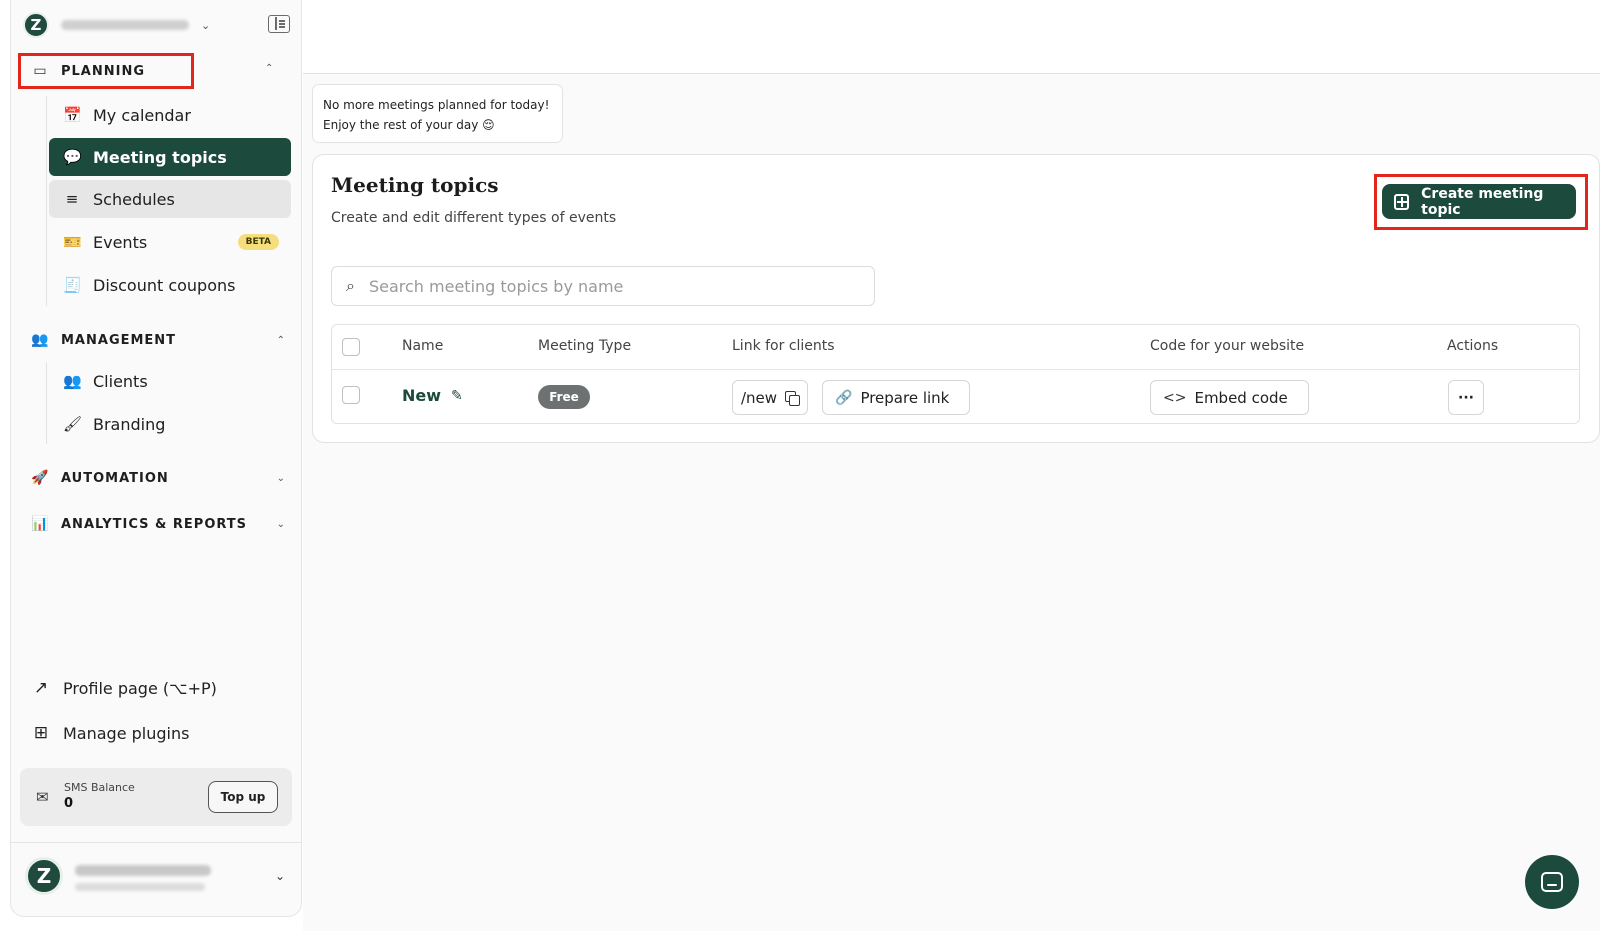  I want to click on sidebar-item-label: Events, so click(120, 242).